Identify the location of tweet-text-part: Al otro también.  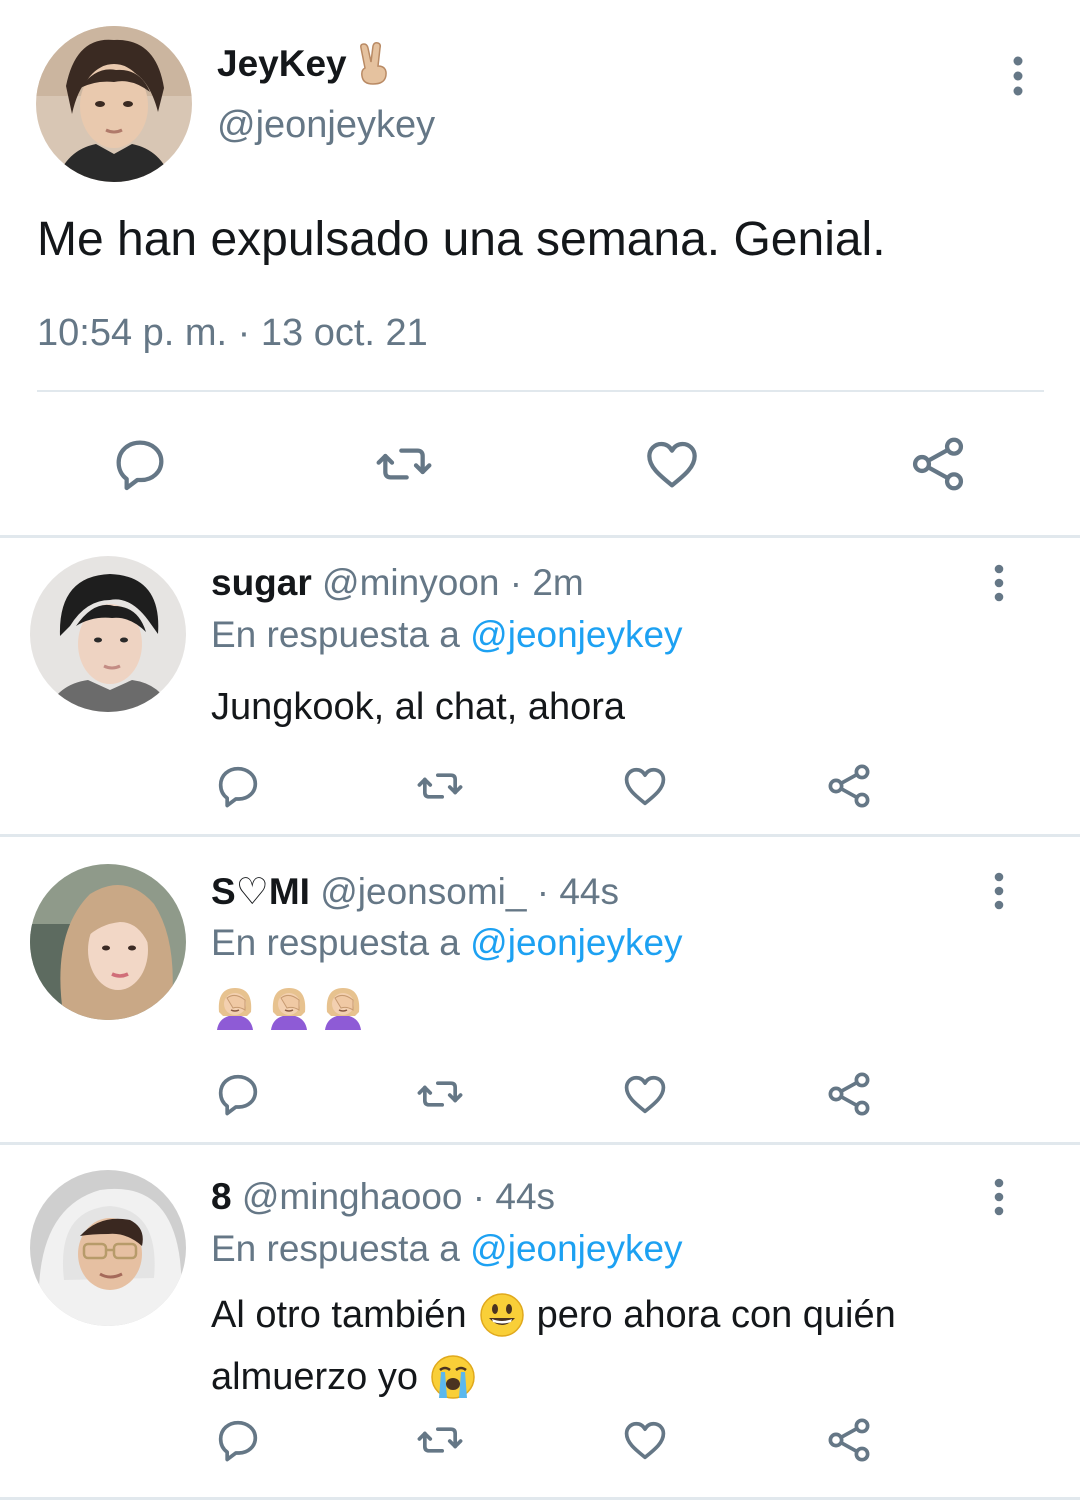
(339, 1315).